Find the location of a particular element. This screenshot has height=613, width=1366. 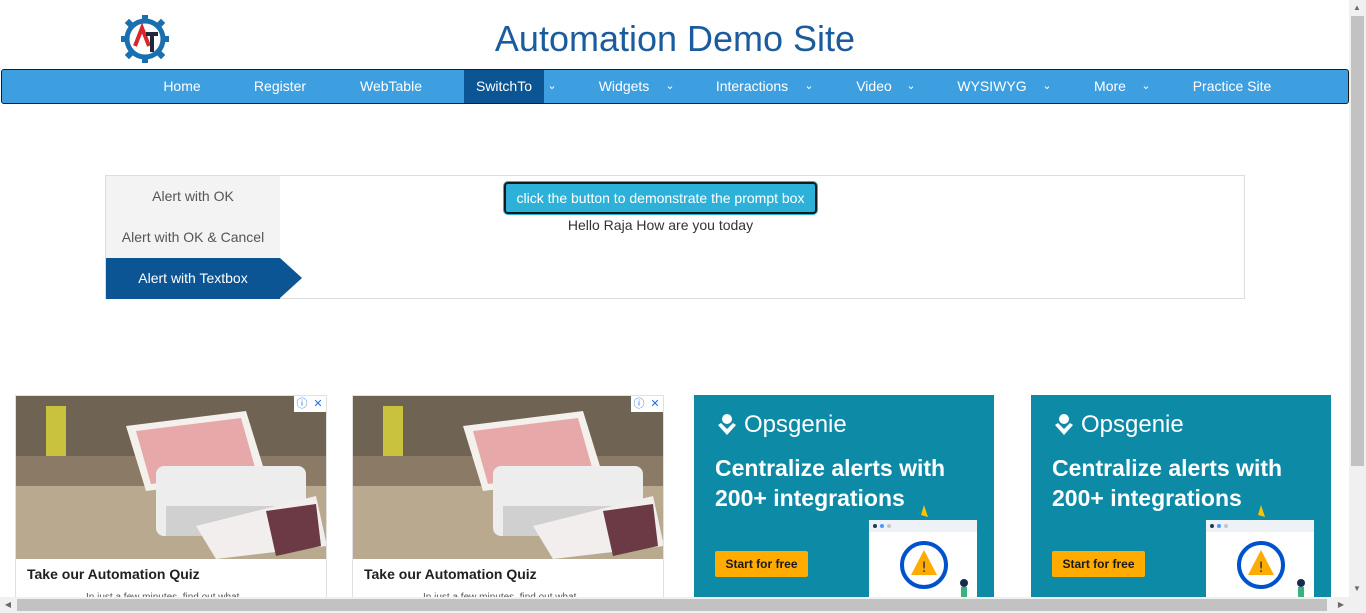

horizontal-scrollbar: ◀ ▶ is located at coordinates (683, 605).